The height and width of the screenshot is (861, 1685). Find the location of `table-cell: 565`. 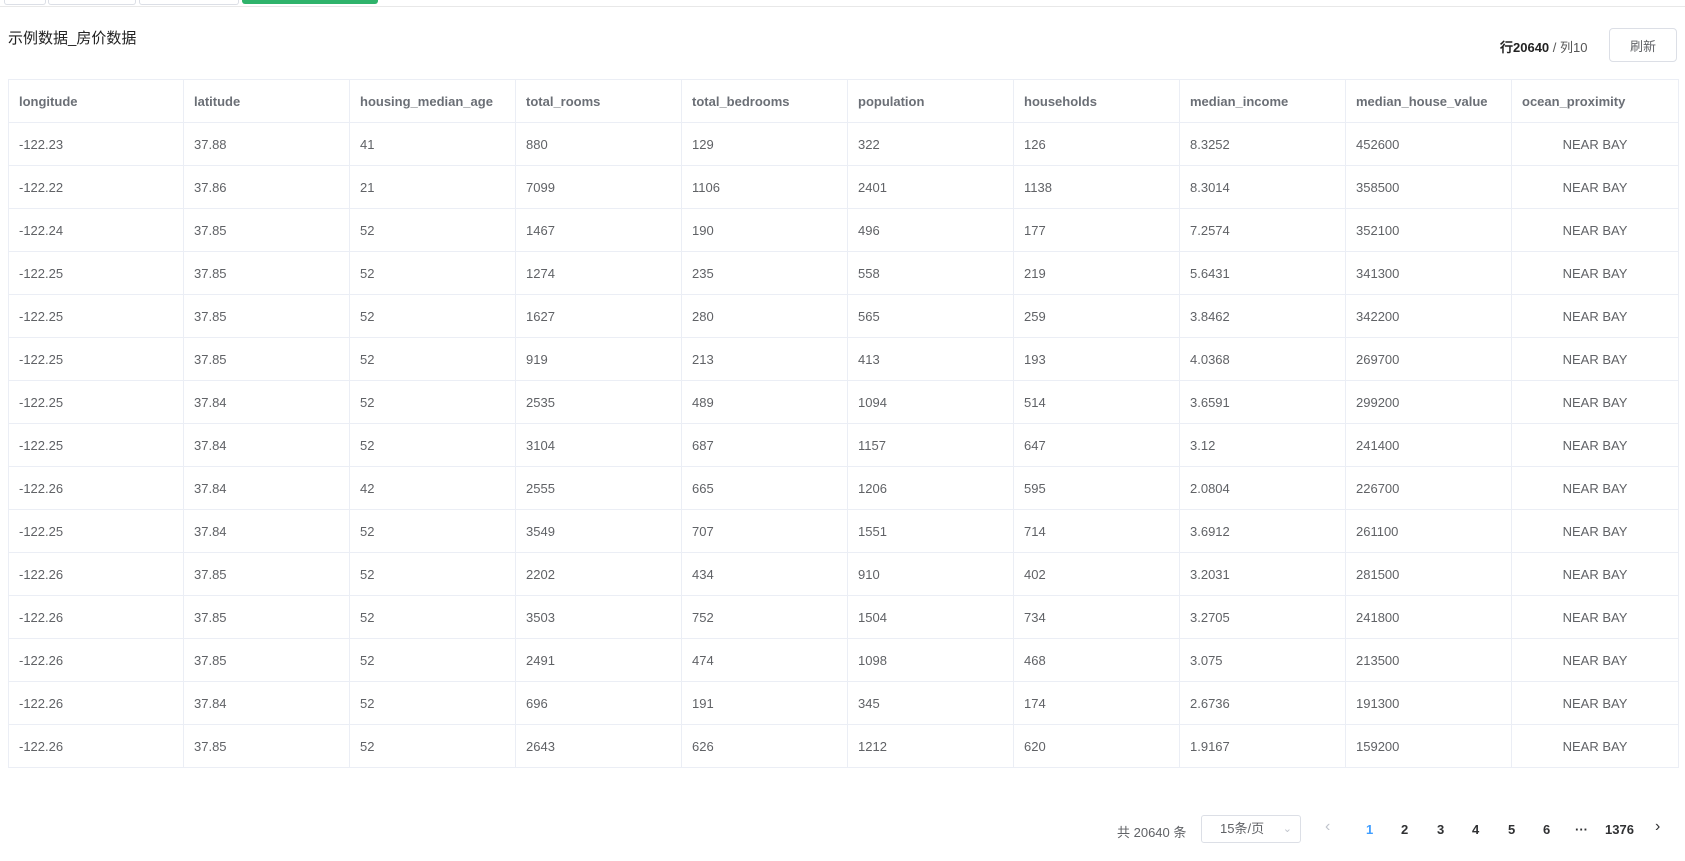

table-cell: 565 is located at coordinates (930, 316).